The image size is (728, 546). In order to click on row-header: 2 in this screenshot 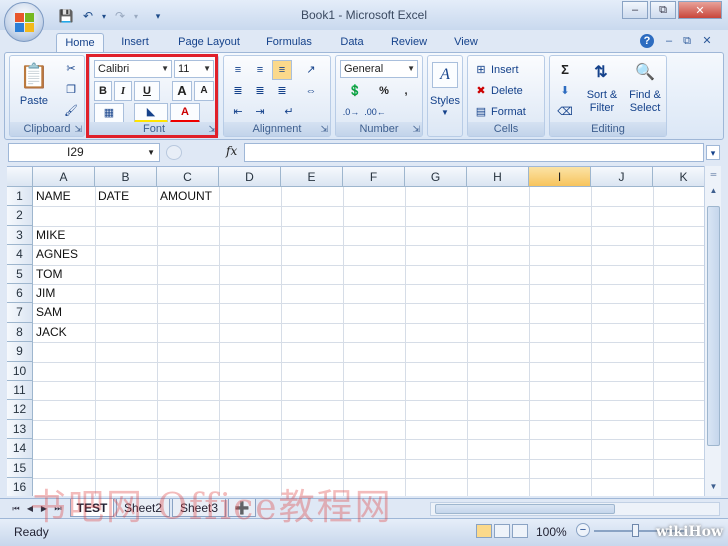, I will do `click(20, 216)`.